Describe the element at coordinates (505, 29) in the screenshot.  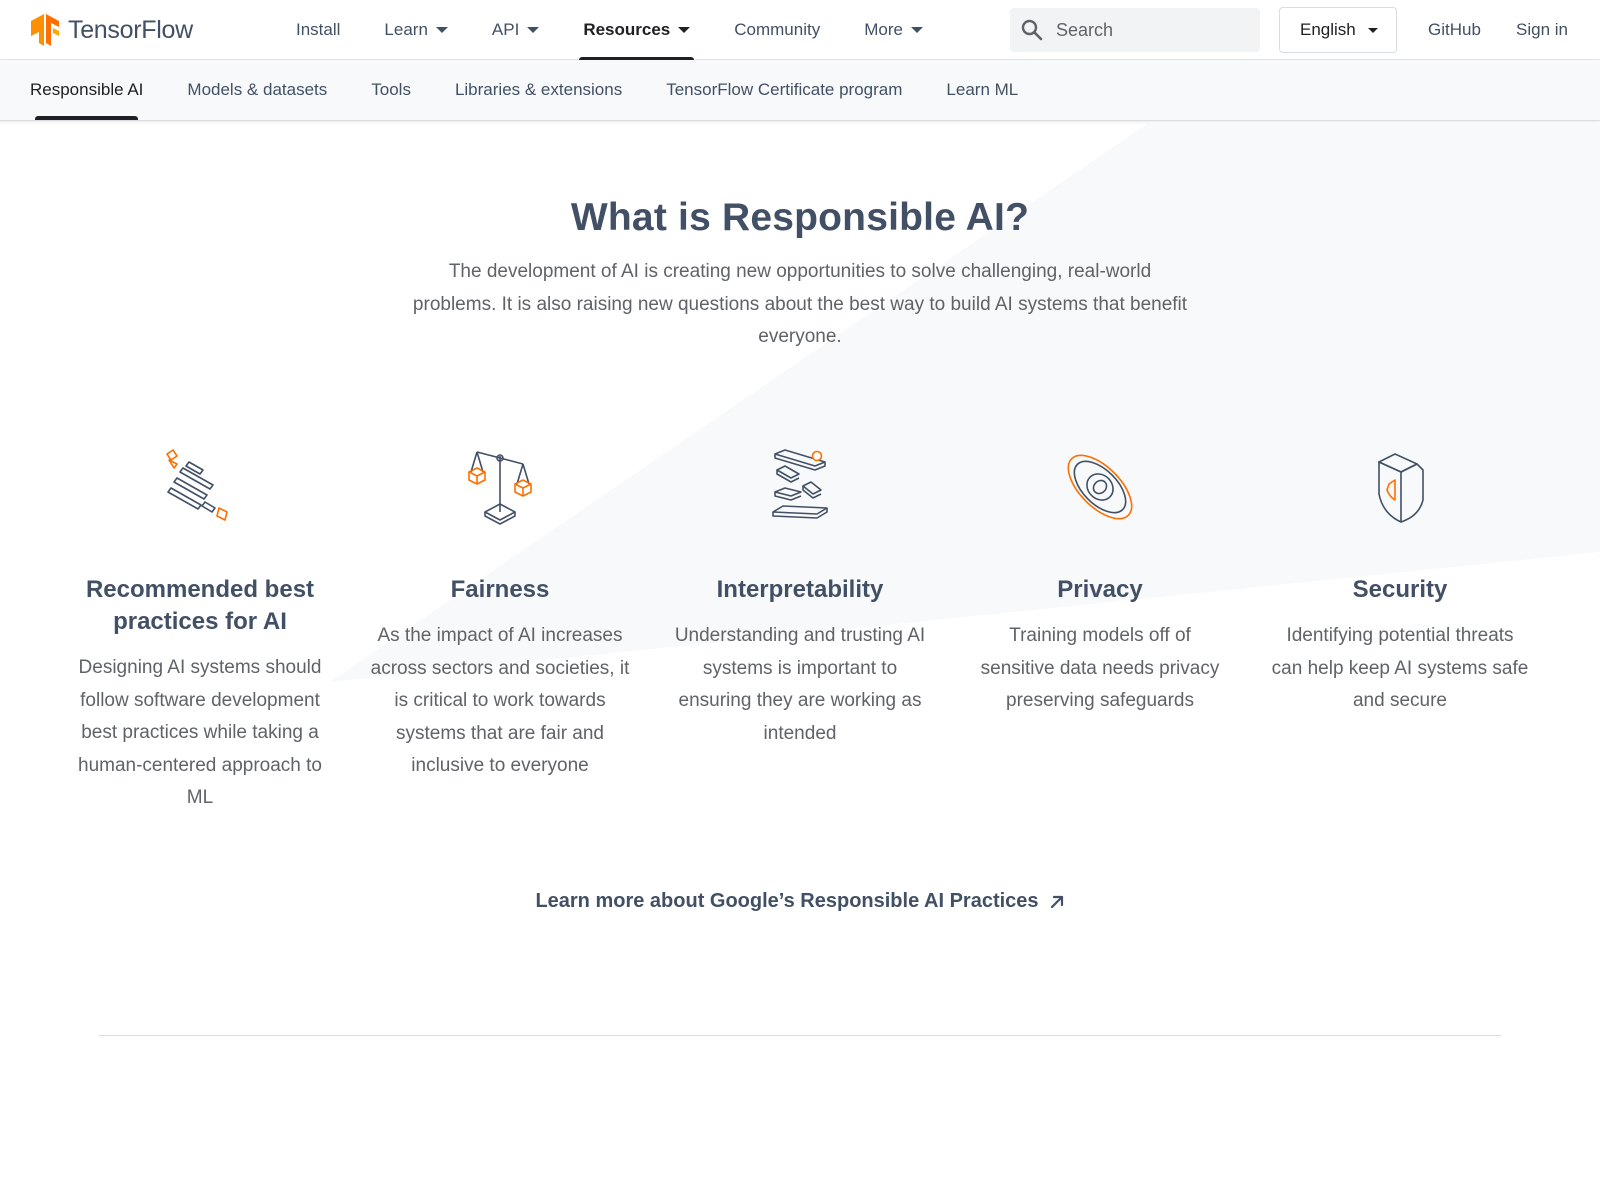
I see `nav-api-label: API` at that location.